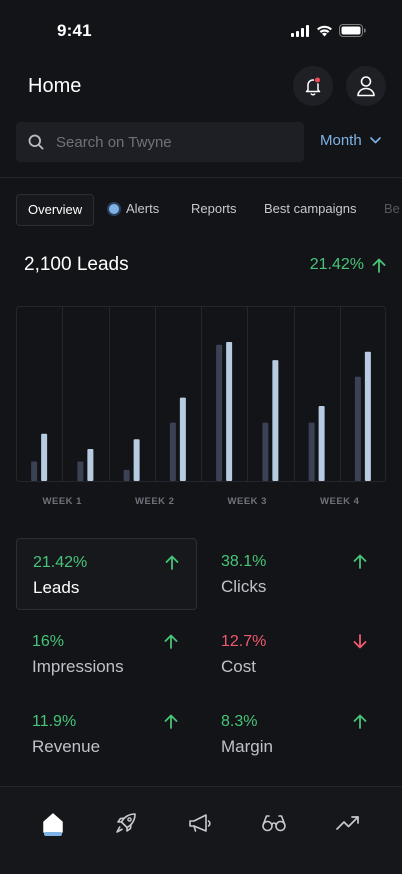 Image resolution: width=402 pixels, height=874 pixels. I want to click on tab-overview: Overview, so click(55, 210).